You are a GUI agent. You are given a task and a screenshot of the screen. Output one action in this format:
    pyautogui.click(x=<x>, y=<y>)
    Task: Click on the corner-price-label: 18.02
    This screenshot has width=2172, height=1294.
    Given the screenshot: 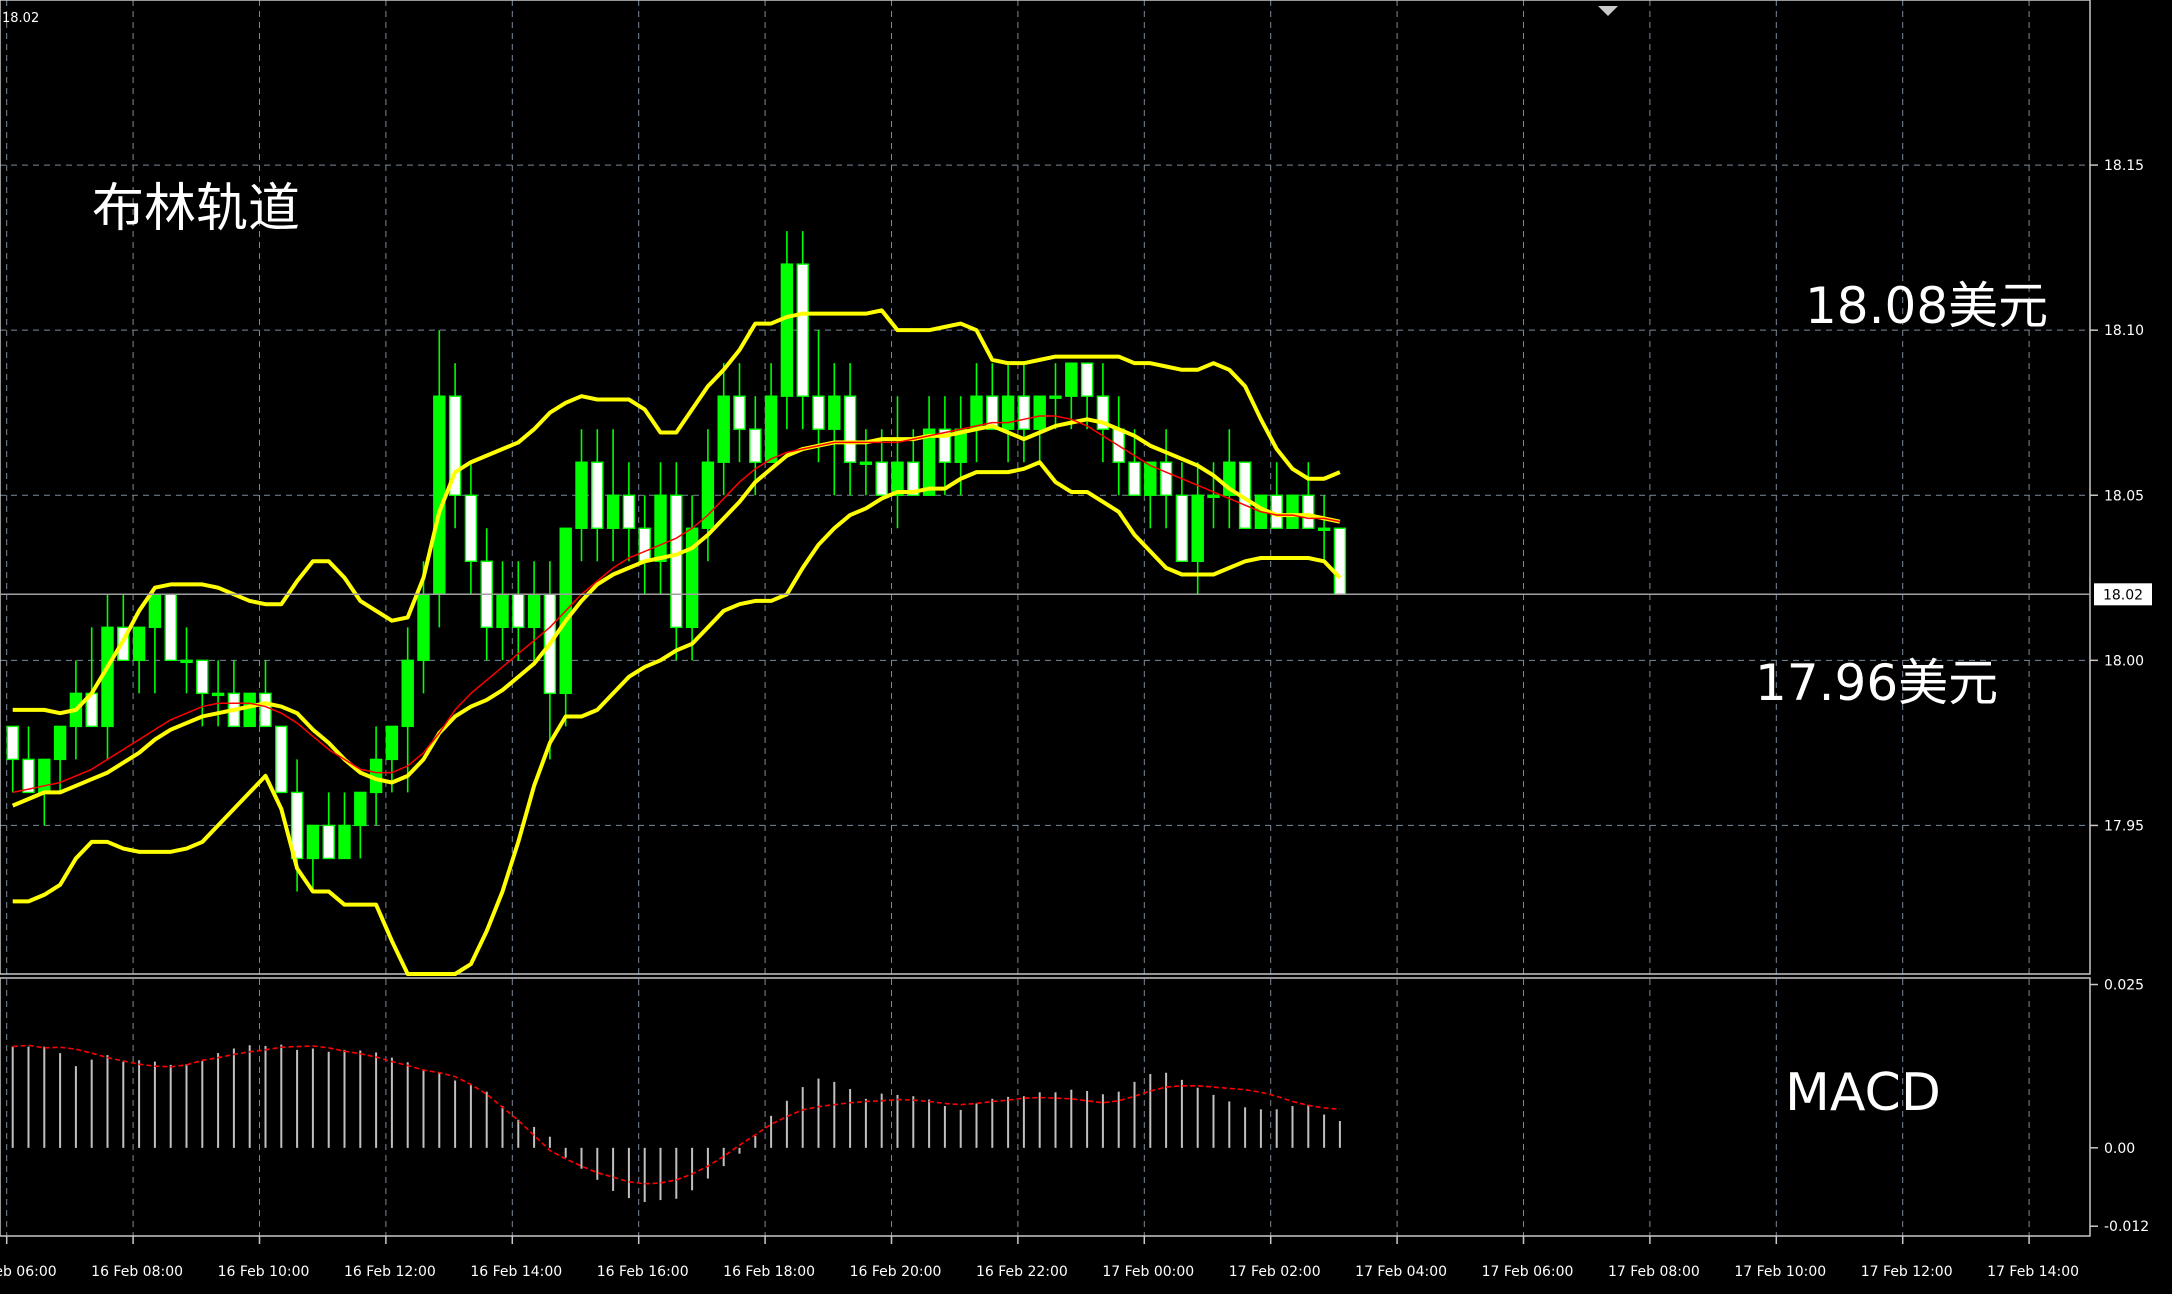 What is the action you would take?
    pyautogui.click(x=20, y=18)
    